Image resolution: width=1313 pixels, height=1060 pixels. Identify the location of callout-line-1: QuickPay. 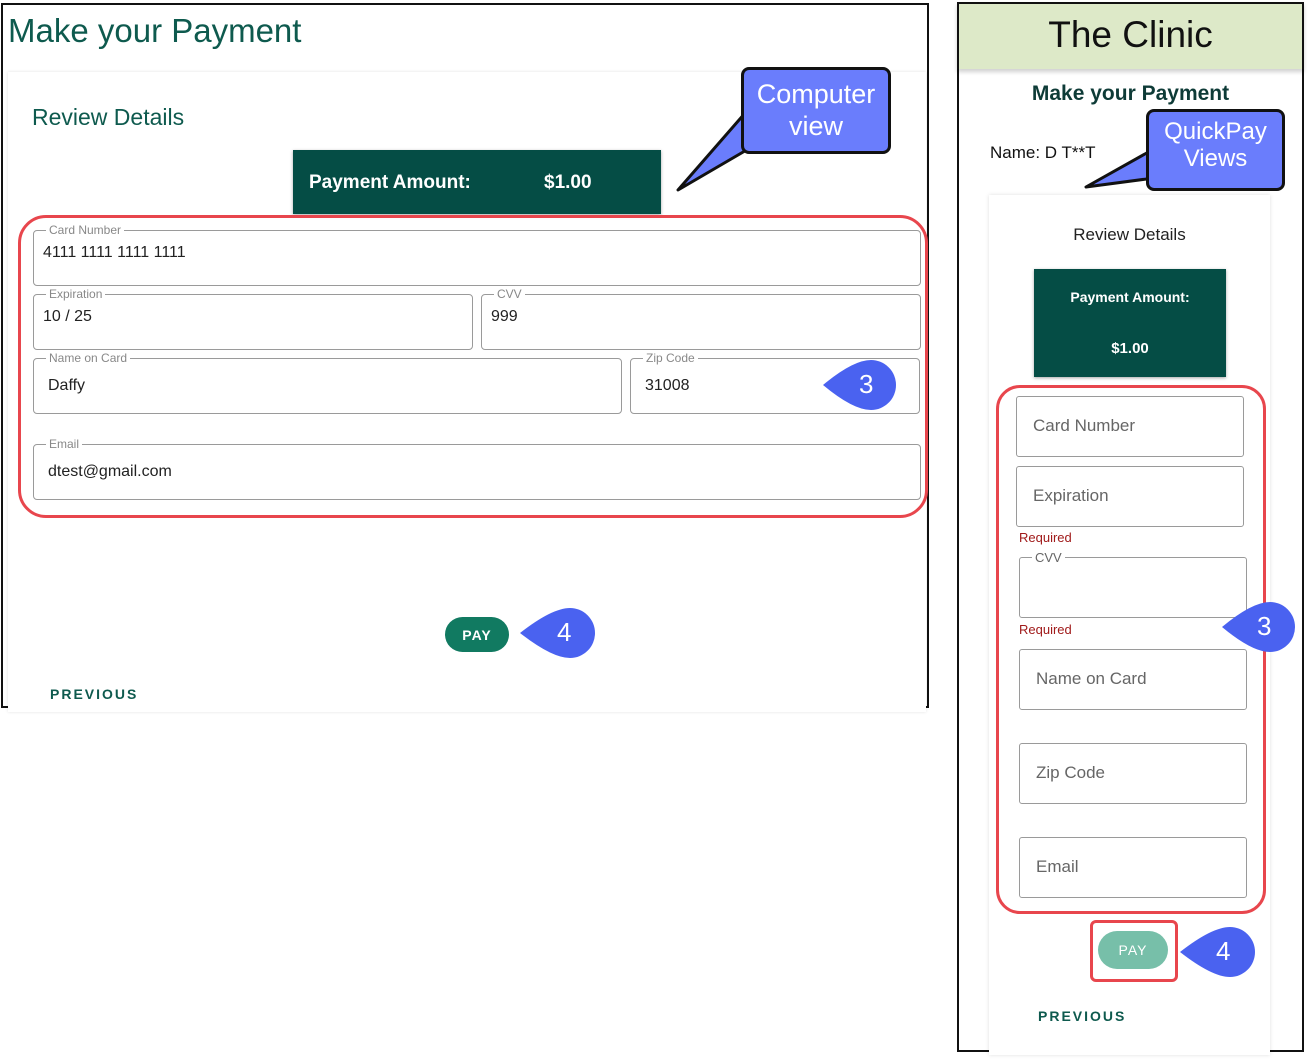
(1215, 131).